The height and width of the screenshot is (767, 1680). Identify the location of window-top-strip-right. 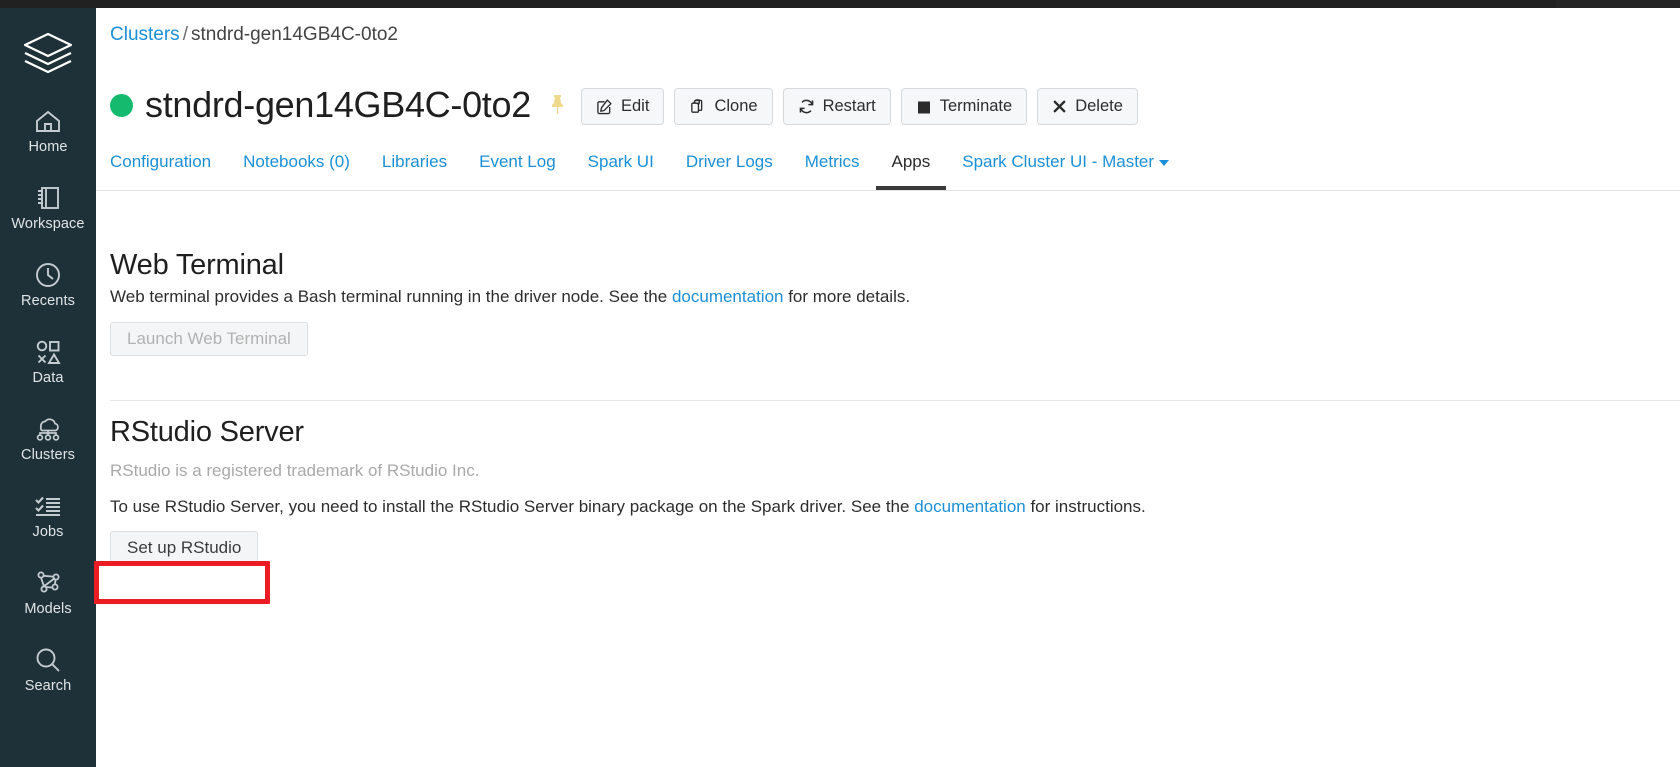
(1618, 4).